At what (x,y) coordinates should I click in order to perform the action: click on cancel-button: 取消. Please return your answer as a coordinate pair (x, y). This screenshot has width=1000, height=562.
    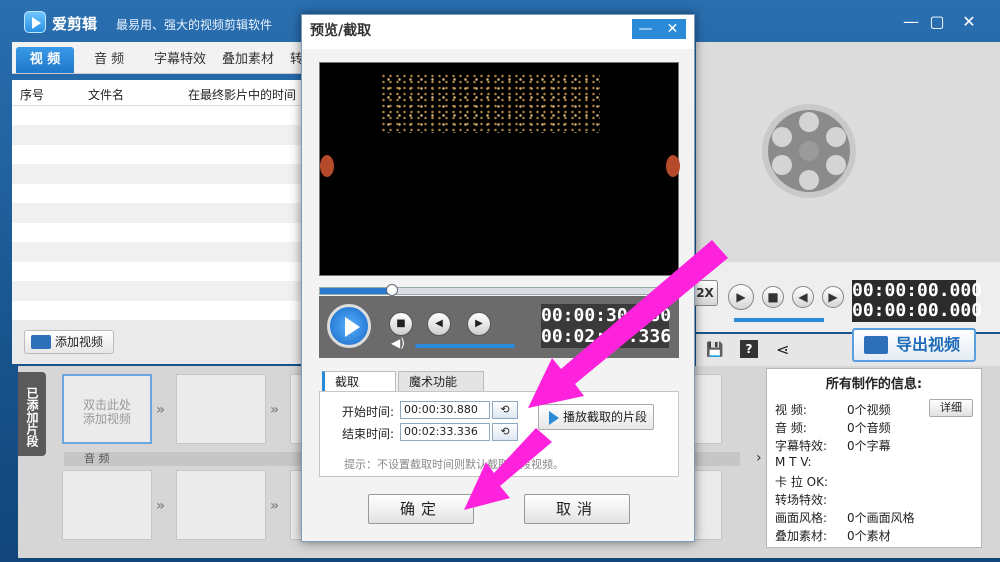
    Looking at the image, I should click on (577, 509).